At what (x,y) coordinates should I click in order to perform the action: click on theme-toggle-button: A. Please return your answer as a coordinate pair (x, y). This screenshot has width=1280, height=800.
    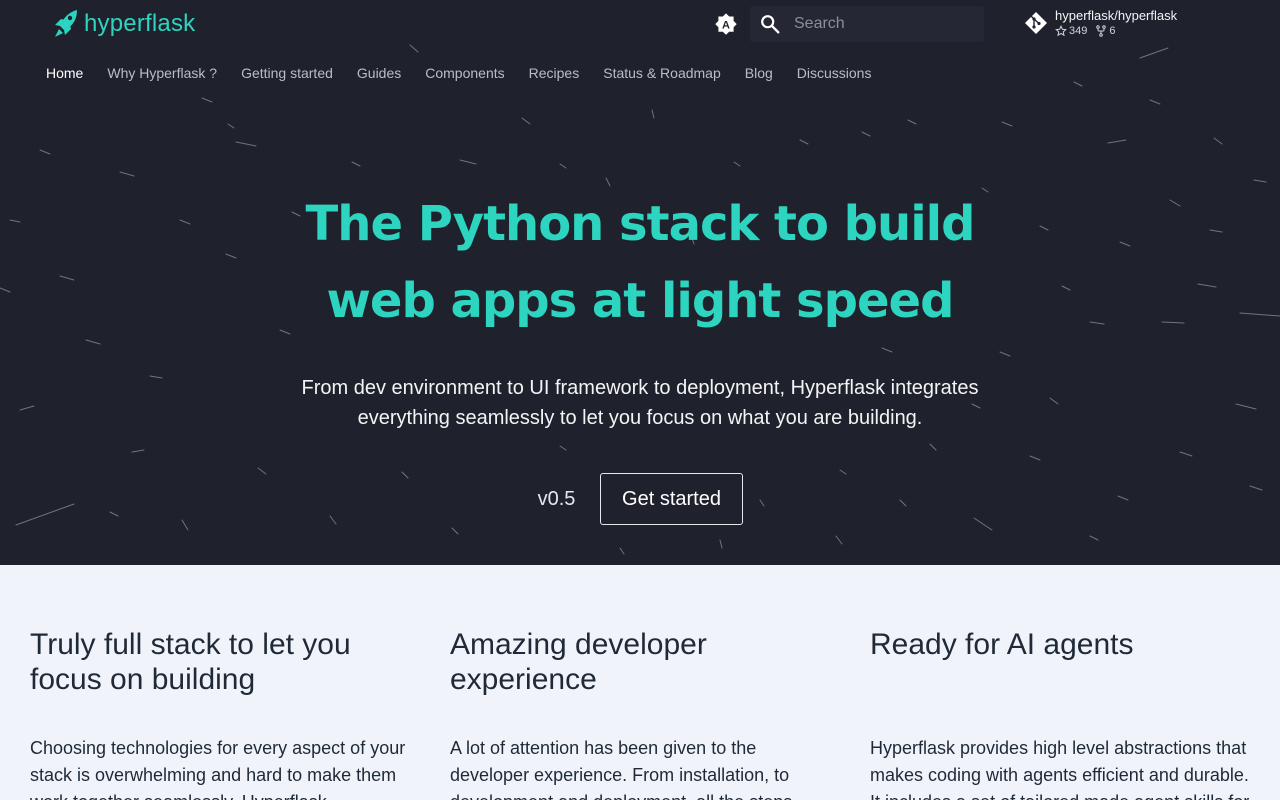
    Looking at the image, I should click on (726, 24).